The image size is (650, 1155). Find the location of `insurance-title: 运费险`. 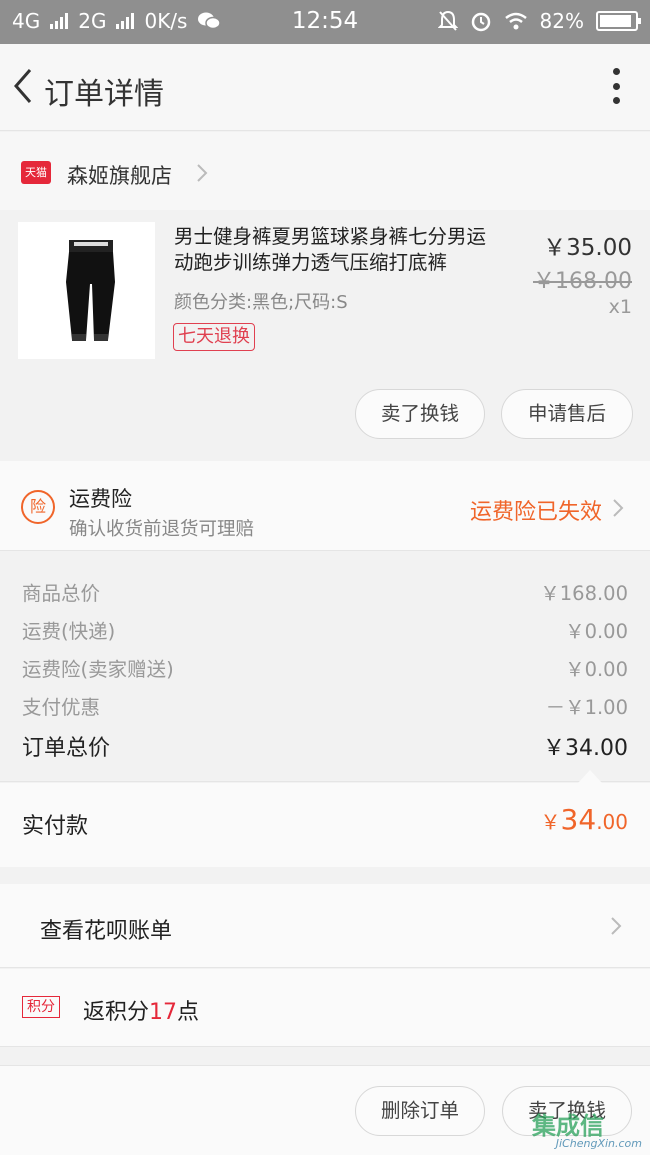

insurance-title: 运费险 is located at coordinates (100, 499).